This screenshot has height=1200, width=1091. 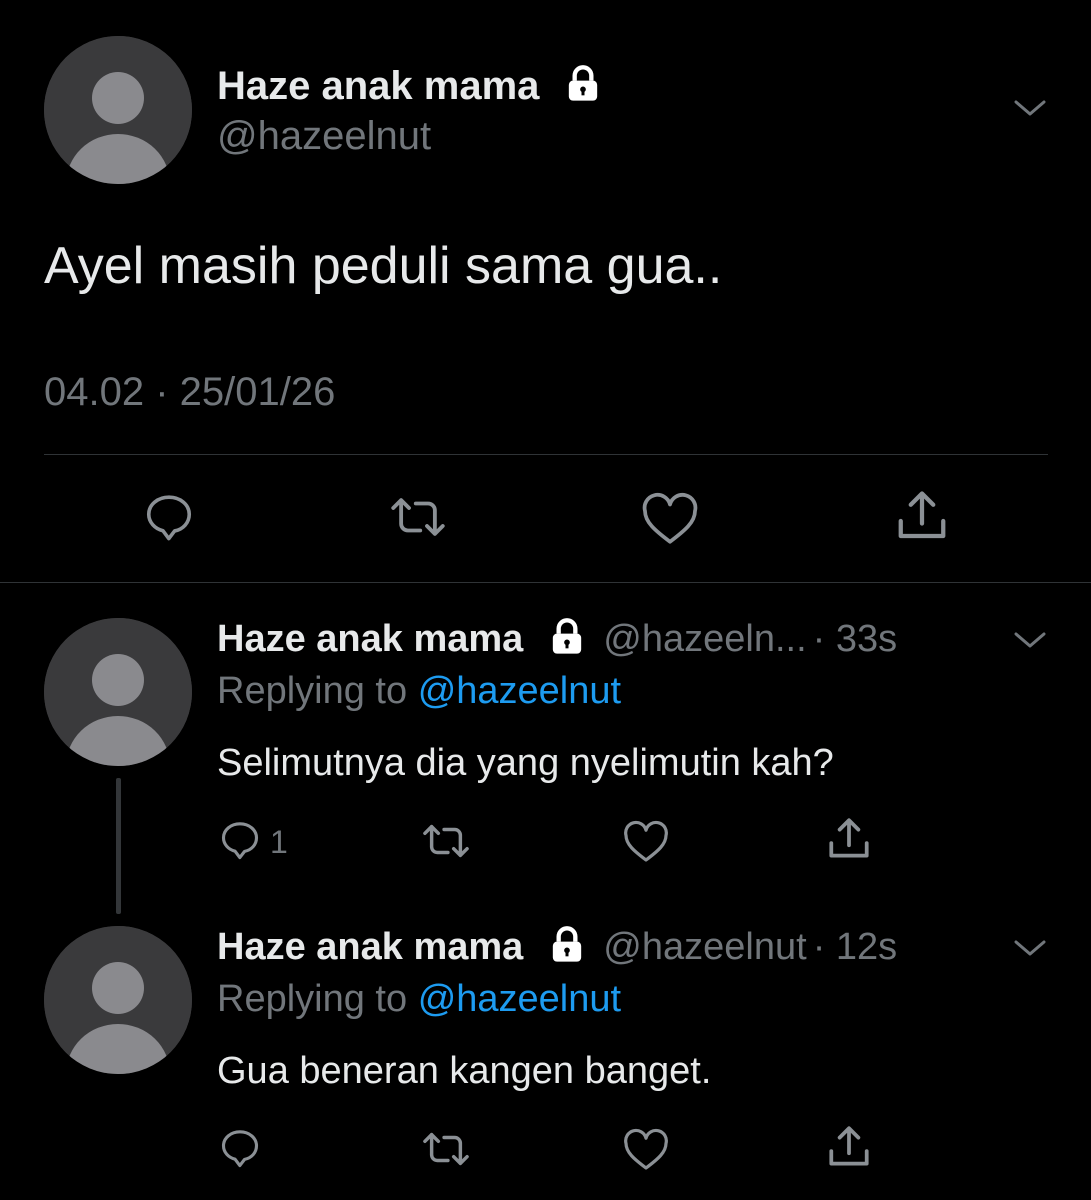 I want to click on author-row: Haze anak mama, so click(x=410, y=86).